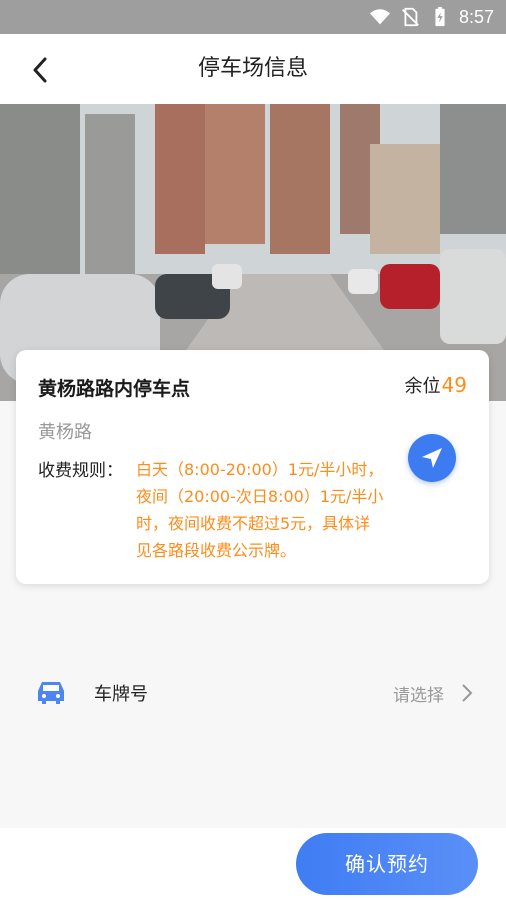  What do you see at coordinates (114, 389) in the screenshot?
I see `parking-lot-name: 黄杨路路内停车点` at bounding box center [114, 389].